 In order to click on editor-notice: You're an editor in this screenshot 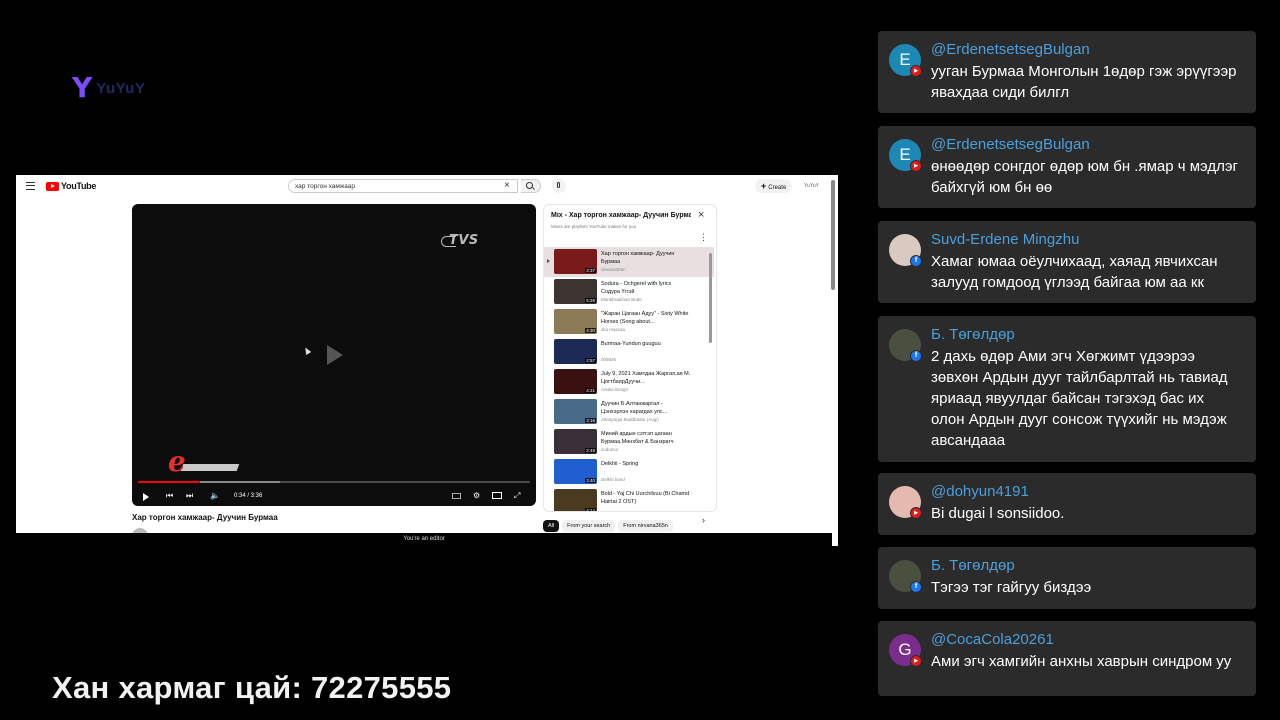, I will do `click(424, 539)`.